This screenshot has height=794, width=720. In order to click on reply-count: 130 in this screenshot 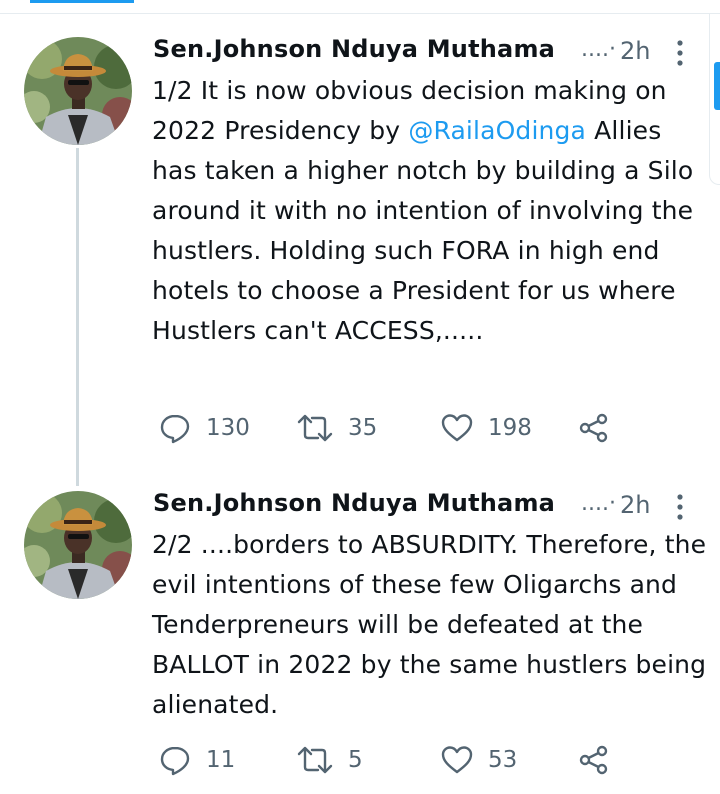, I will do `click(228, 428)`.